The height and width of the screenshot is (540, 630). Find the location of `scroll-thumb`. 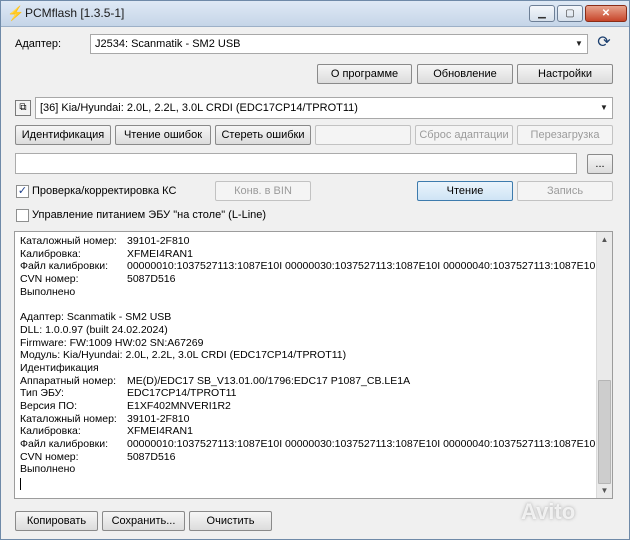

scroll-thumb is located at coordinates (604, 432).